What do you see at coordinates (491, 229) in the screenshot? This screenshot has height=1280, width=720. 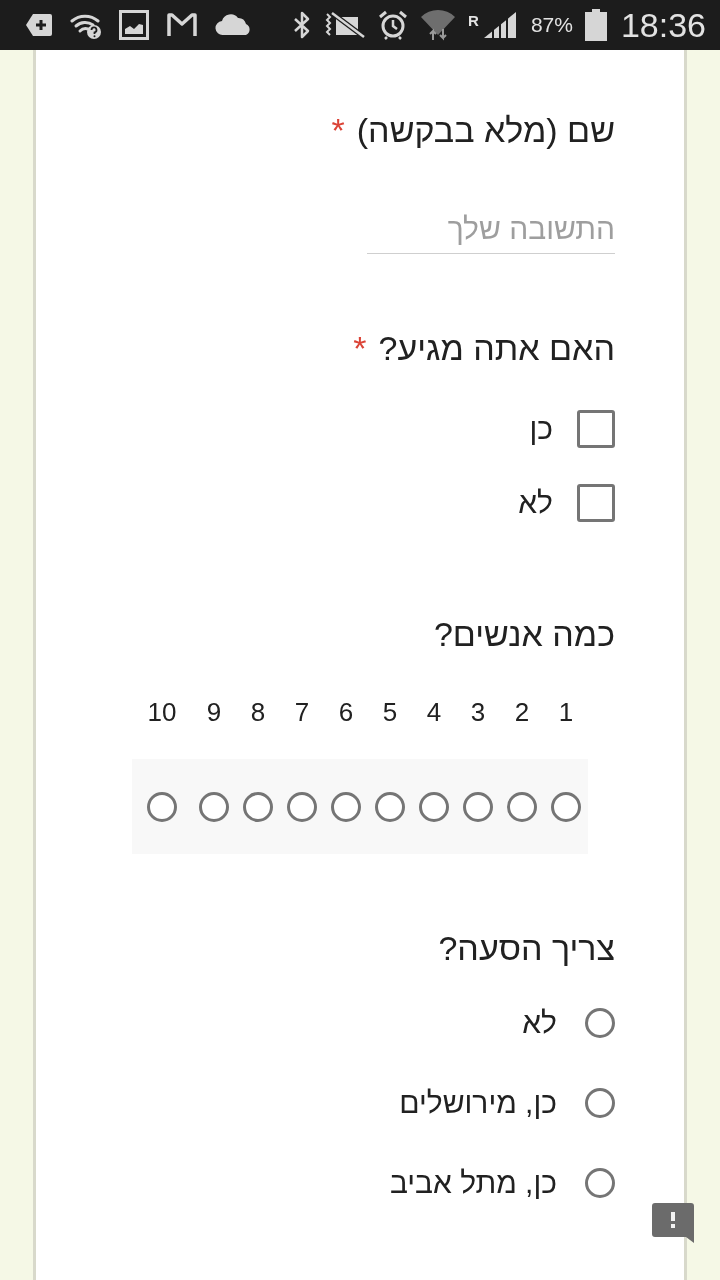 I see `answer-field: התשובה שלך` at bounding box center [491, 229].